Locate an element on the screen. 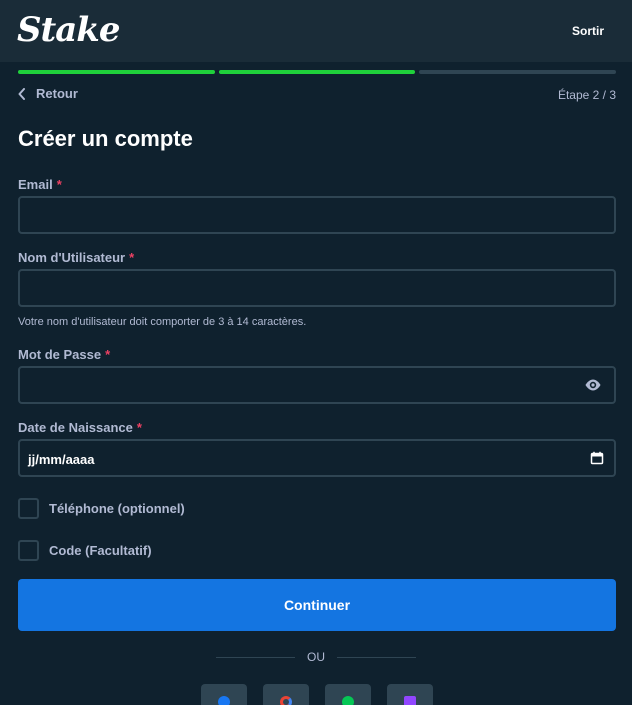 This screenshot has height=705, width=632. username-input is located at coordinates (317, 288).